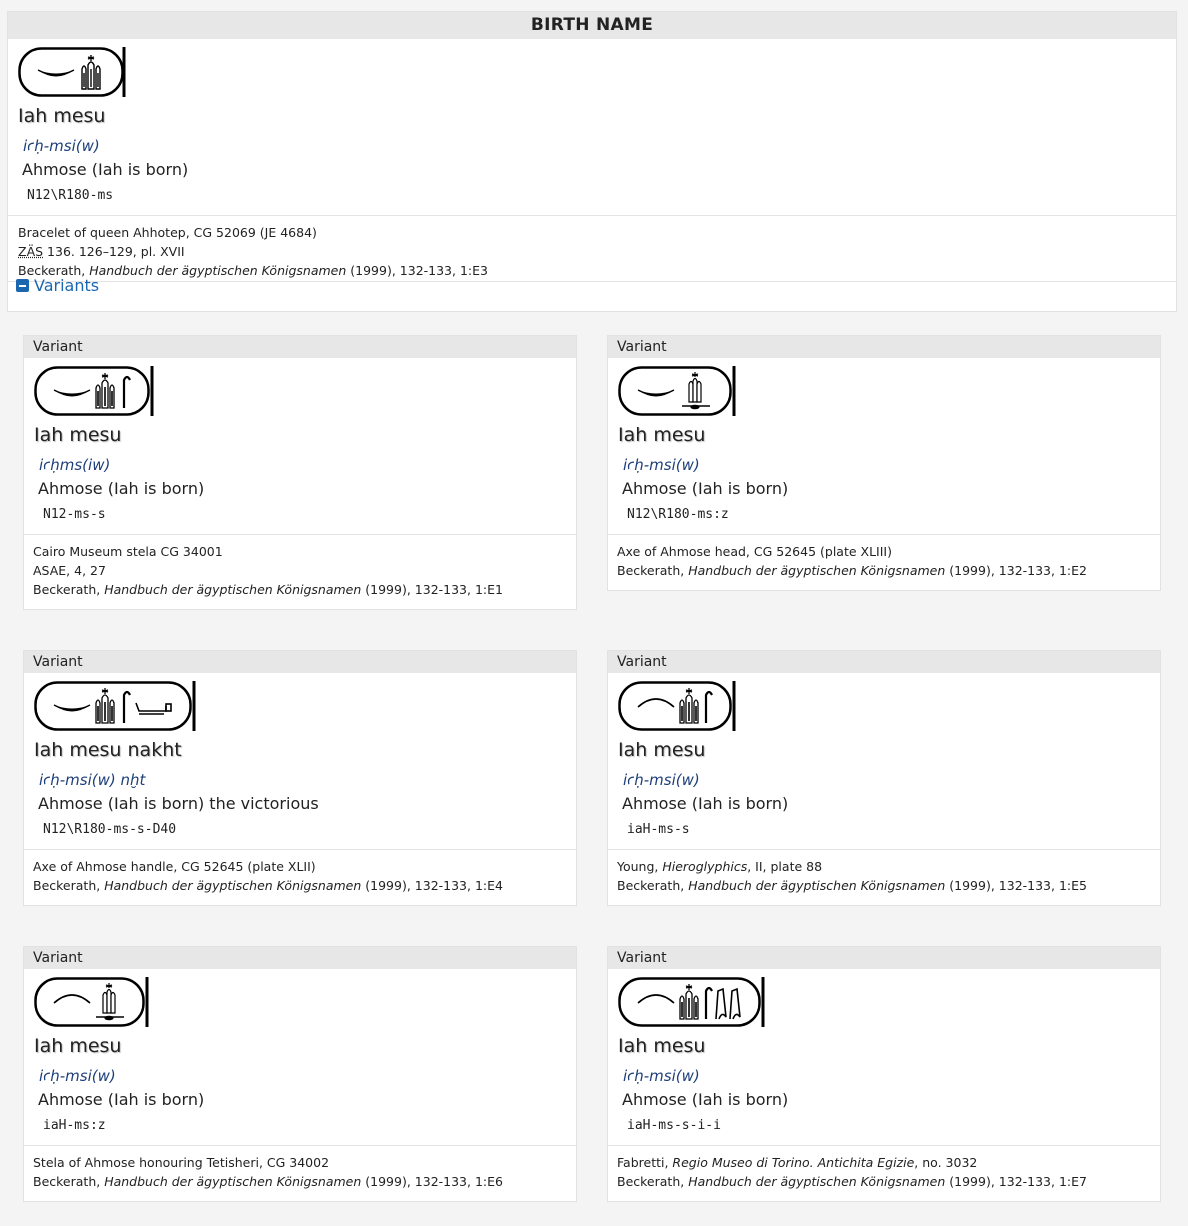 The height and width of the screenshot is (1226, 1188). I want to click on name-title: Iah mesu nakht, so click(108, 750).